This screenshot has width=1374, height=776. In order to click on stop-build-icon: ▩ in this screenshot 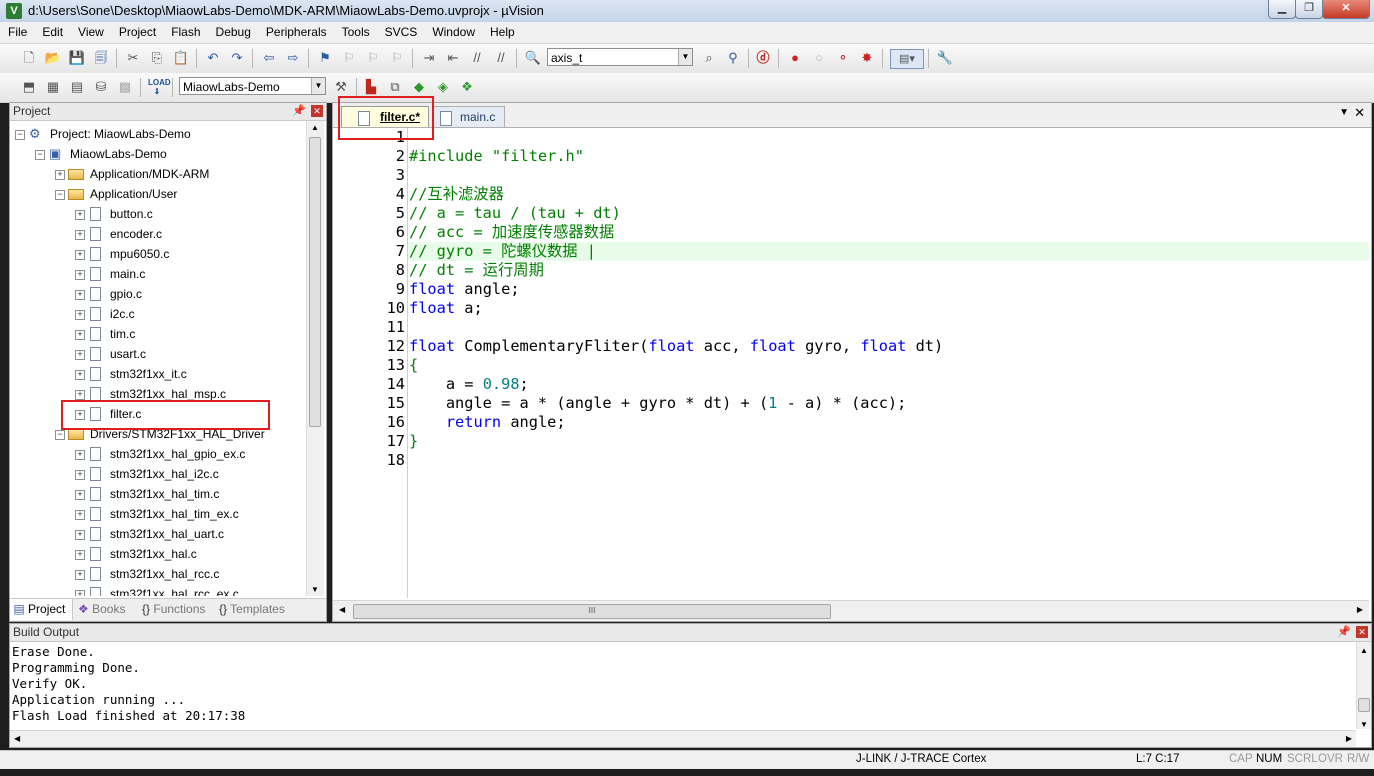, I will do `click(125, 87)`.